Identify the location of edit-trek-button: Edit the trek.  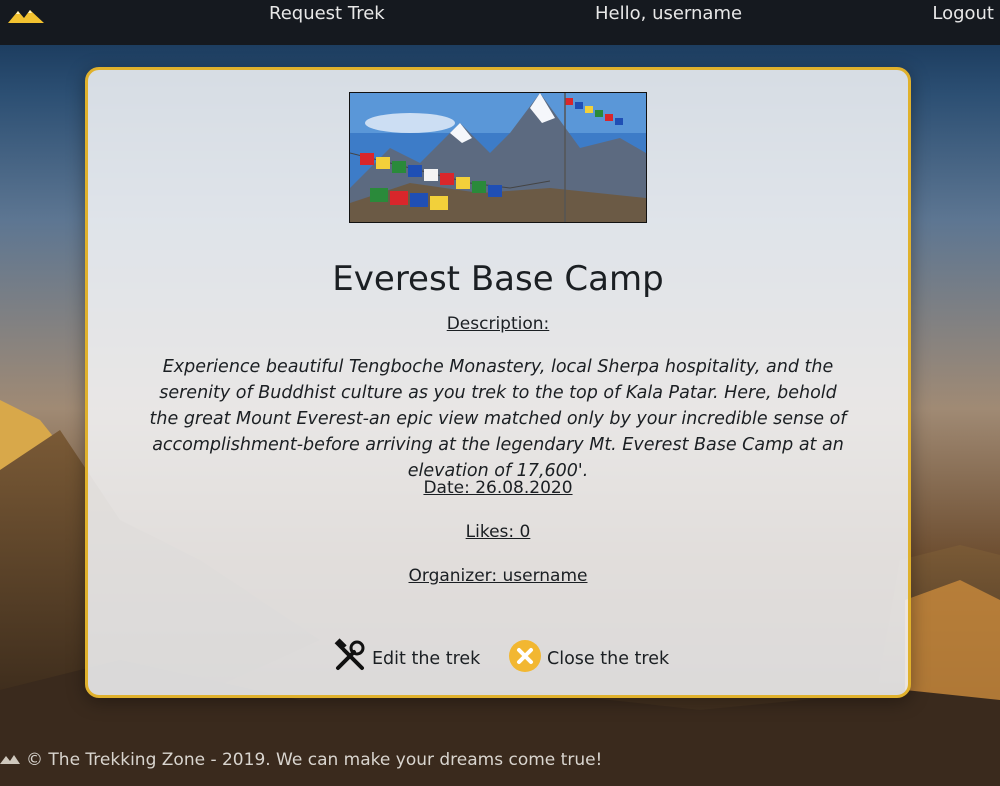
(406, 658).